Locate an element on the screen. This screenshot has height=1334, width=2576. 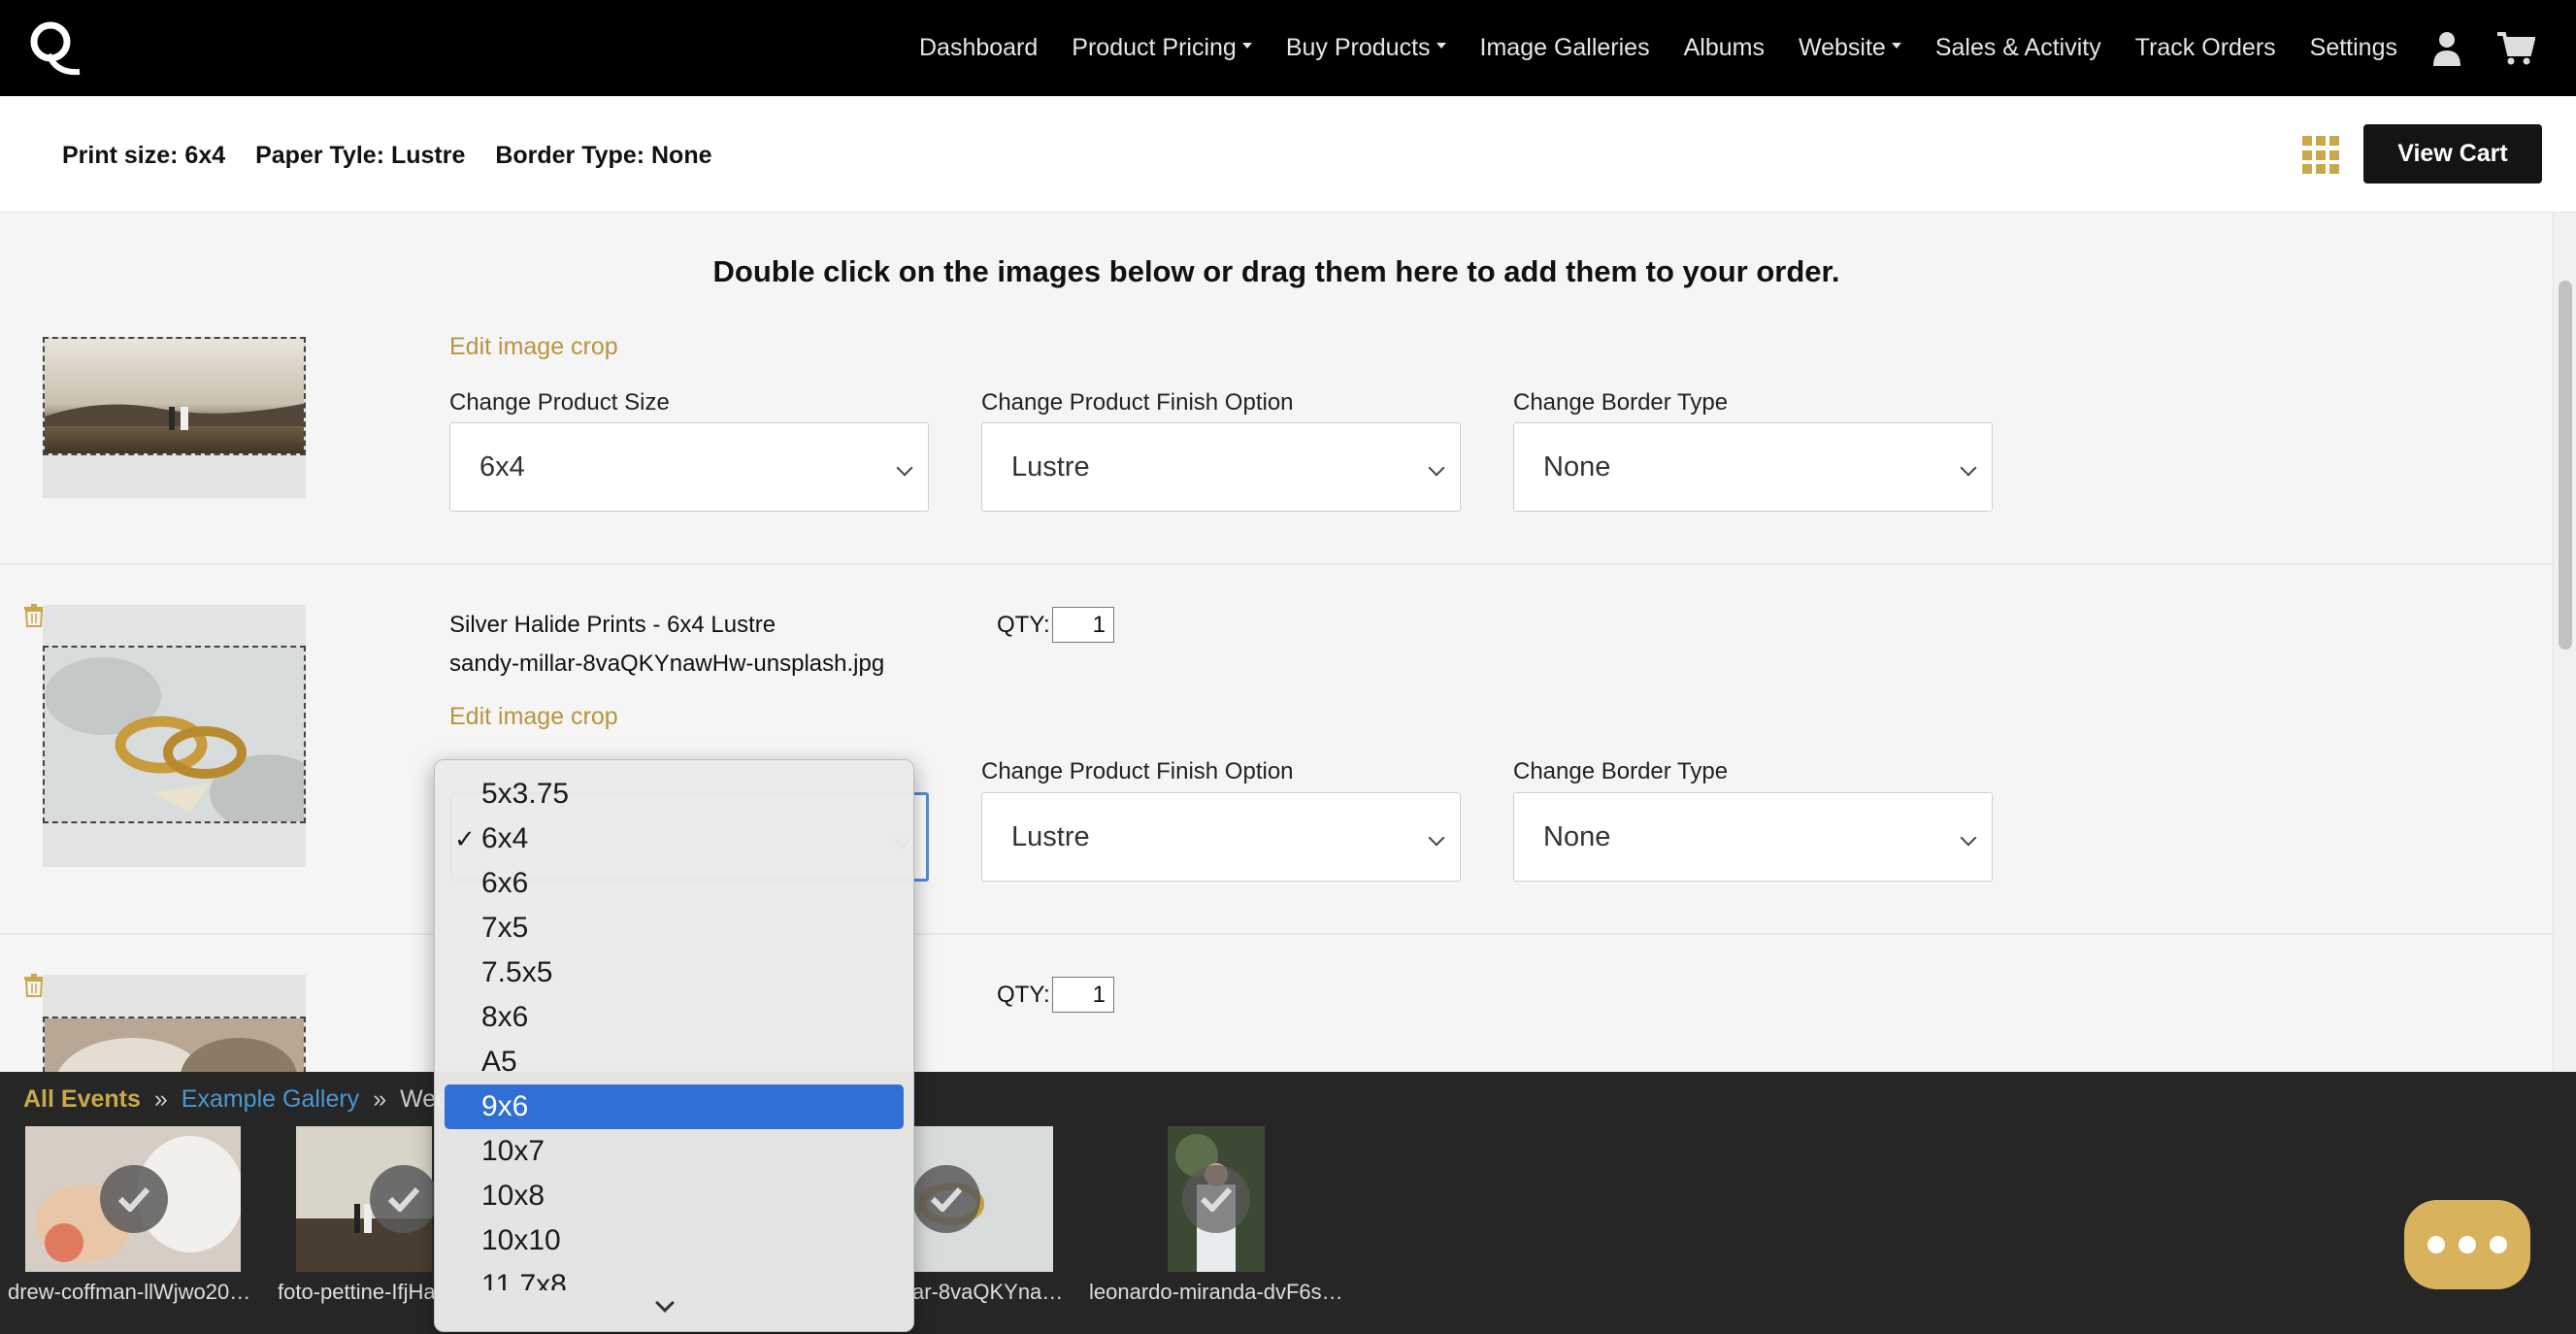
size-option: 5x3.75 is located at coordinates (674, 794).